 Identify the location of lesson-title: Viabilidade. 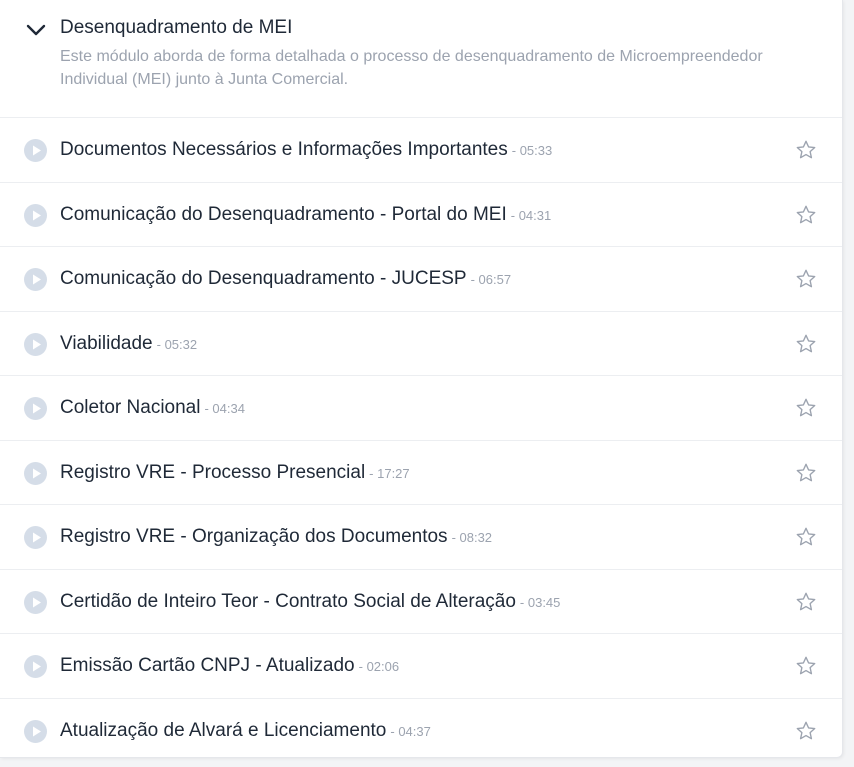
(106, 343).